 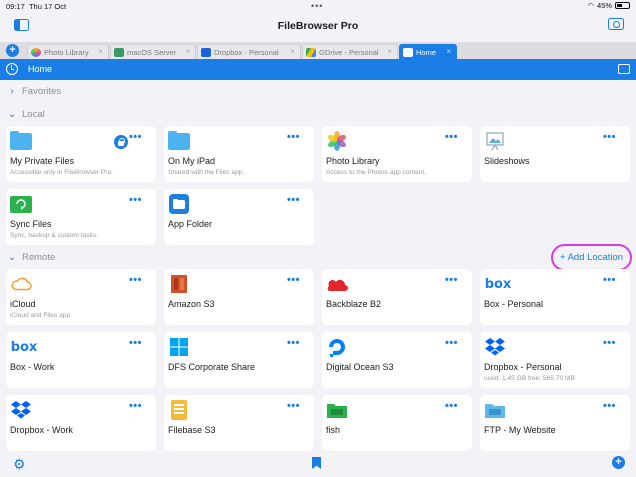 I want to click on battery-icon, so click(x=622, y=5).